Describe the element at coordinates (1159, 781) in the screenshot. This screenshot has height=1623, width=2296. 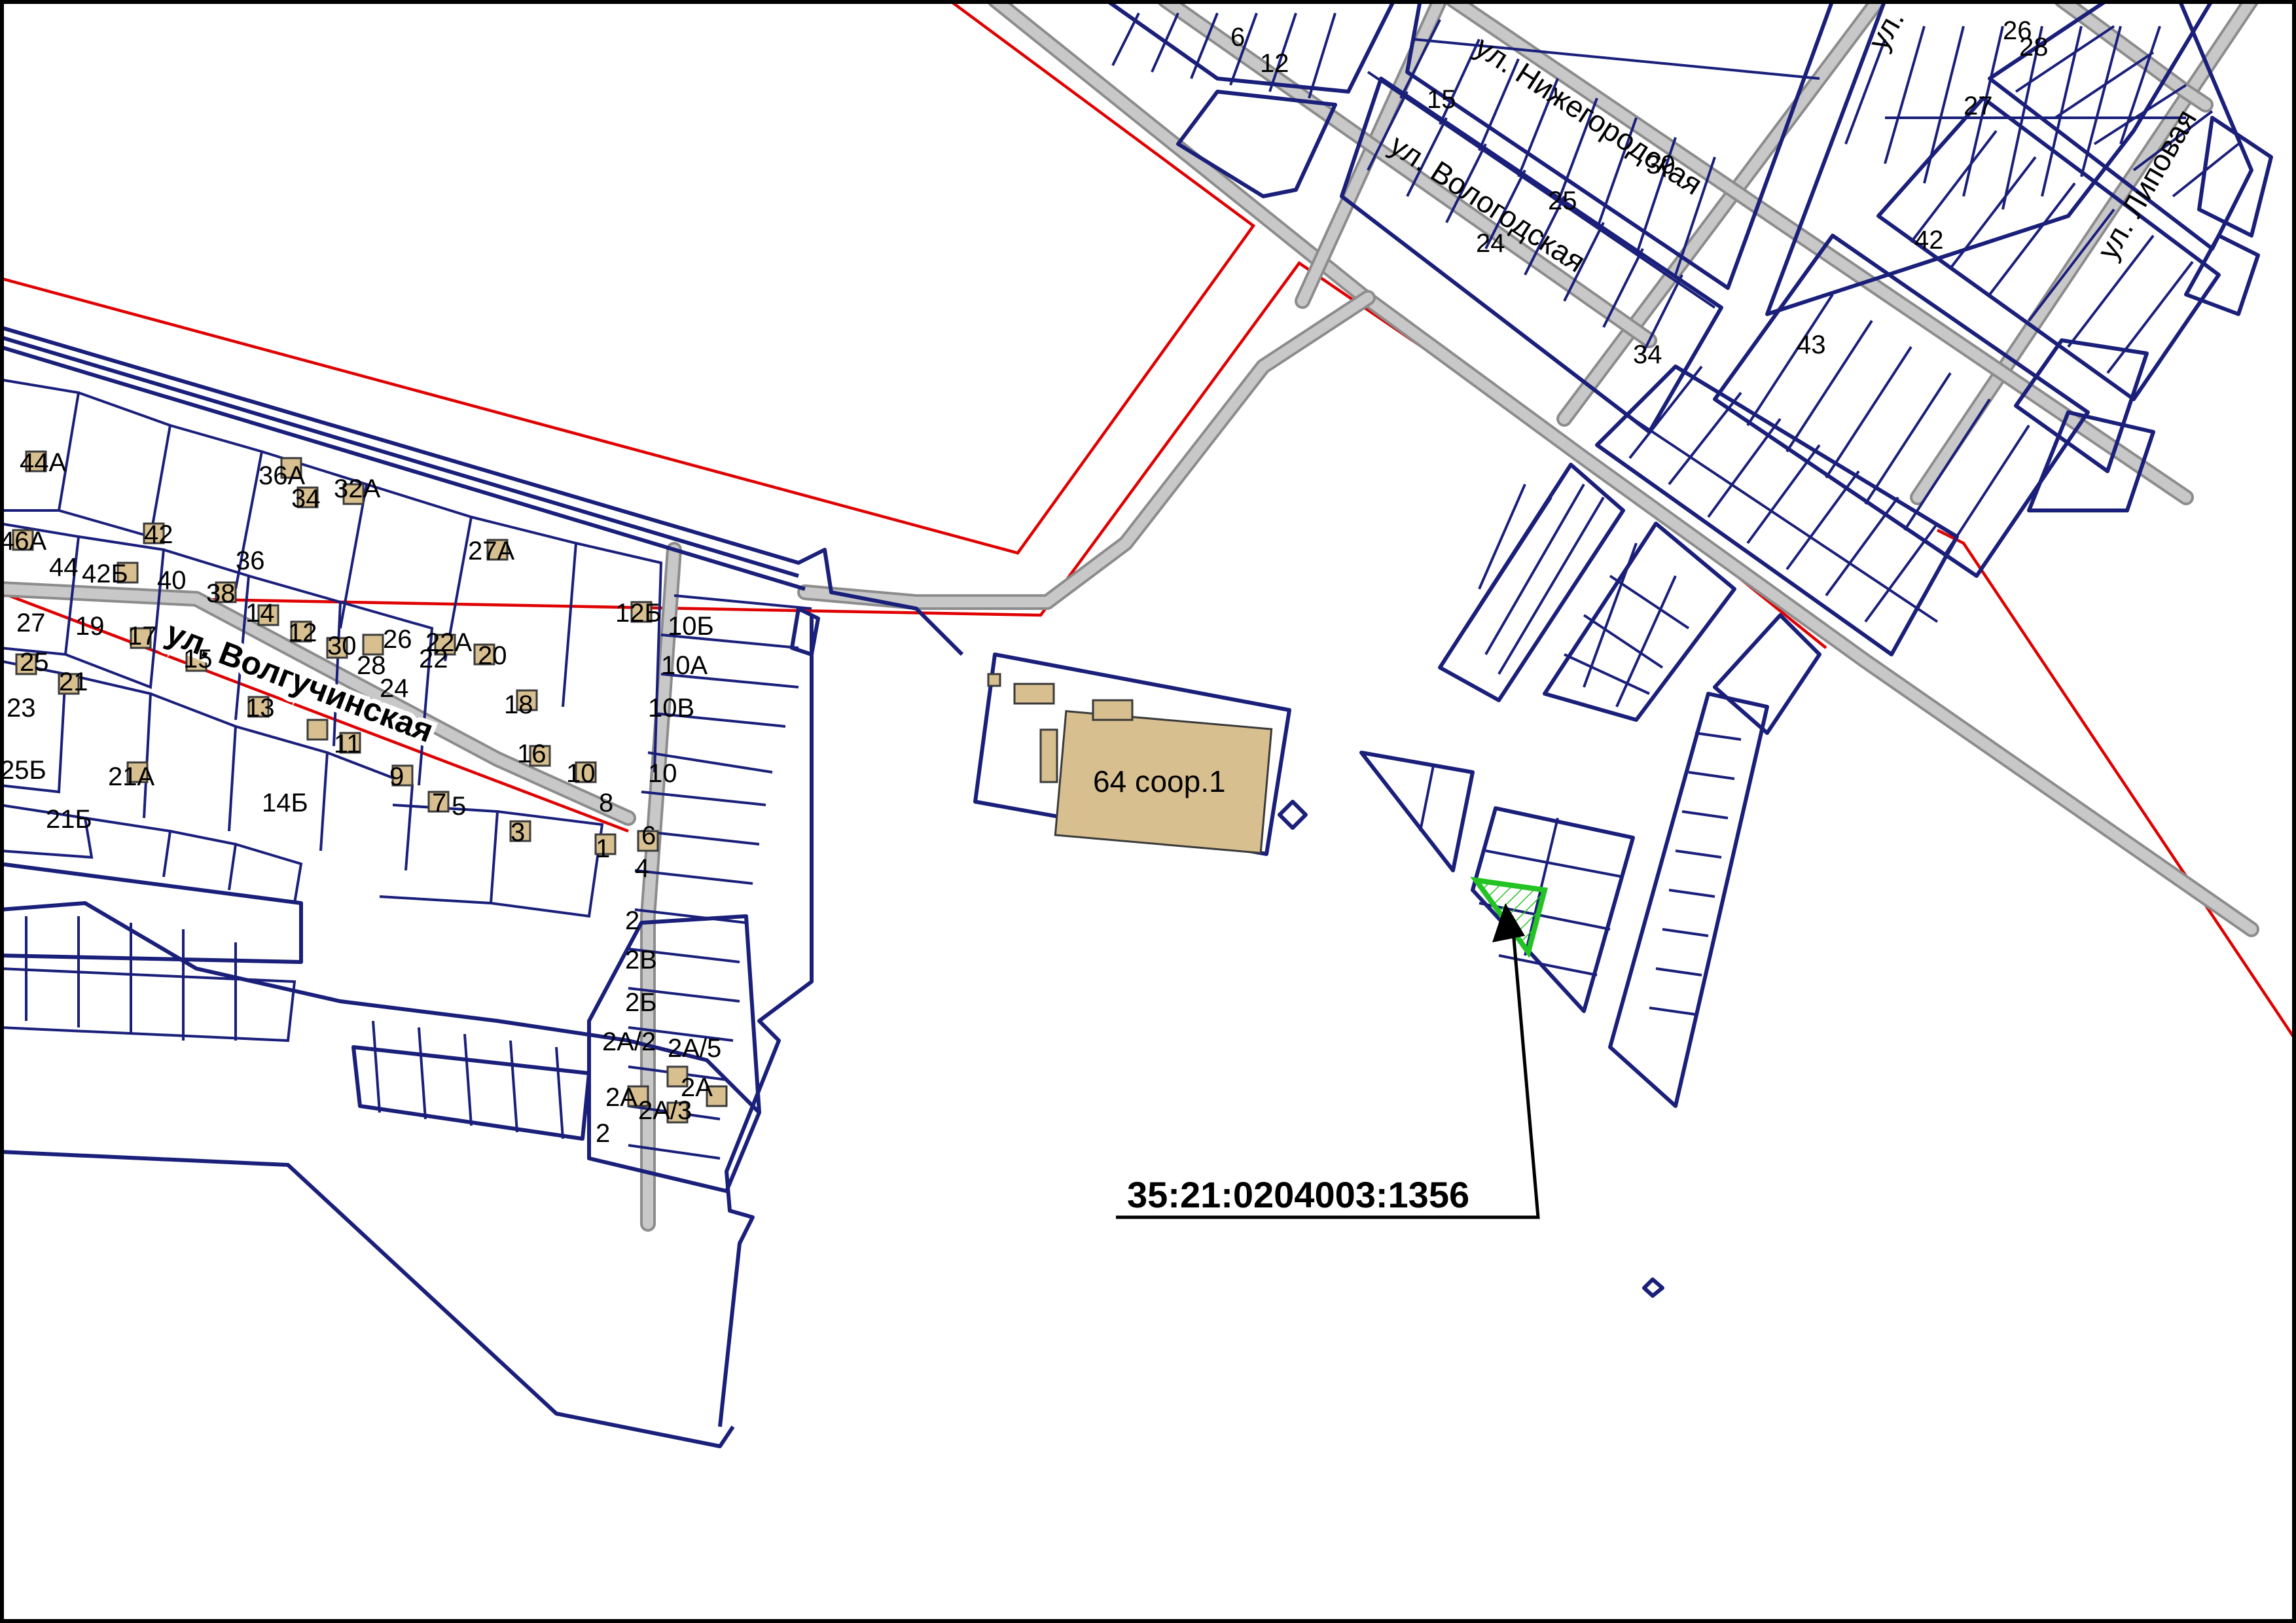
I see `structure-label: 64 соор.1` at that location.